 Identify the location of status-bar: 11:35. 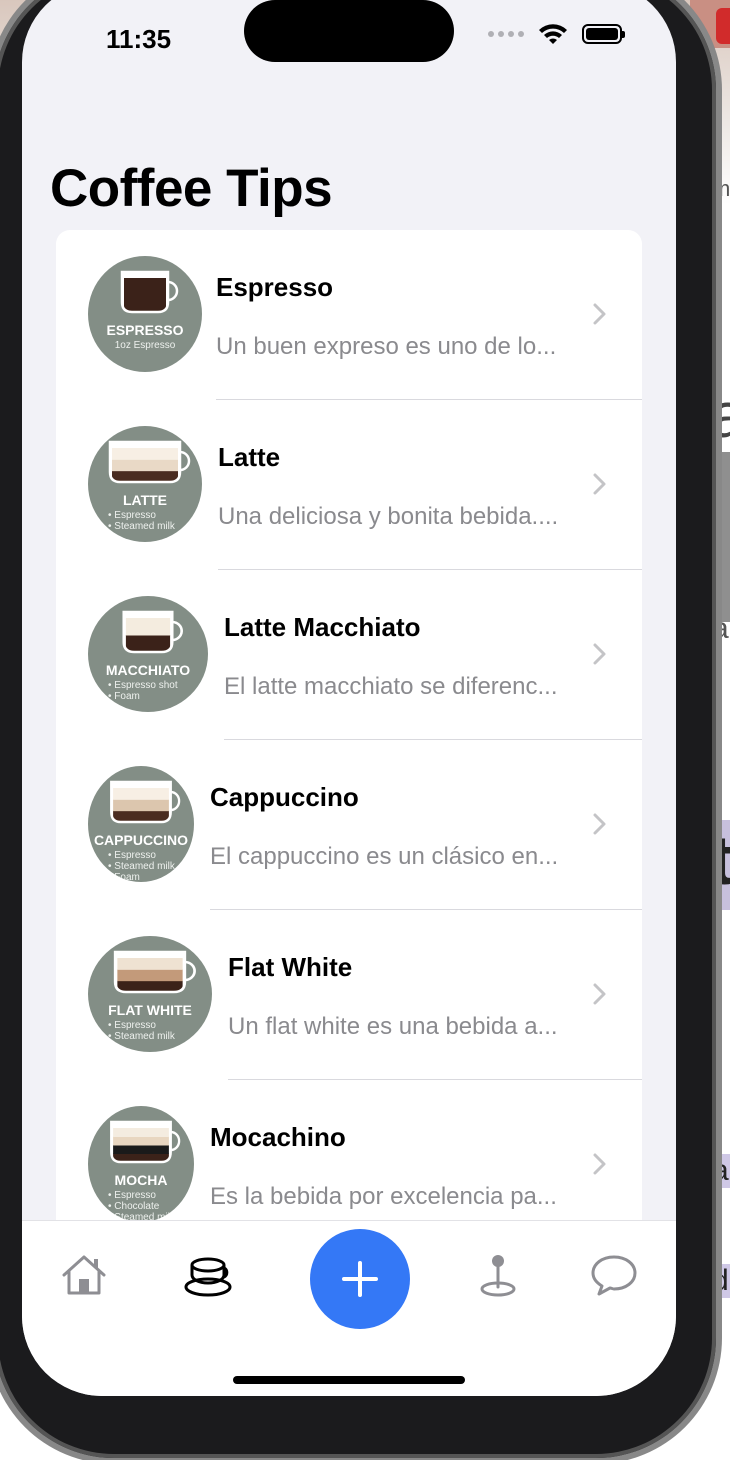
(349, 36).